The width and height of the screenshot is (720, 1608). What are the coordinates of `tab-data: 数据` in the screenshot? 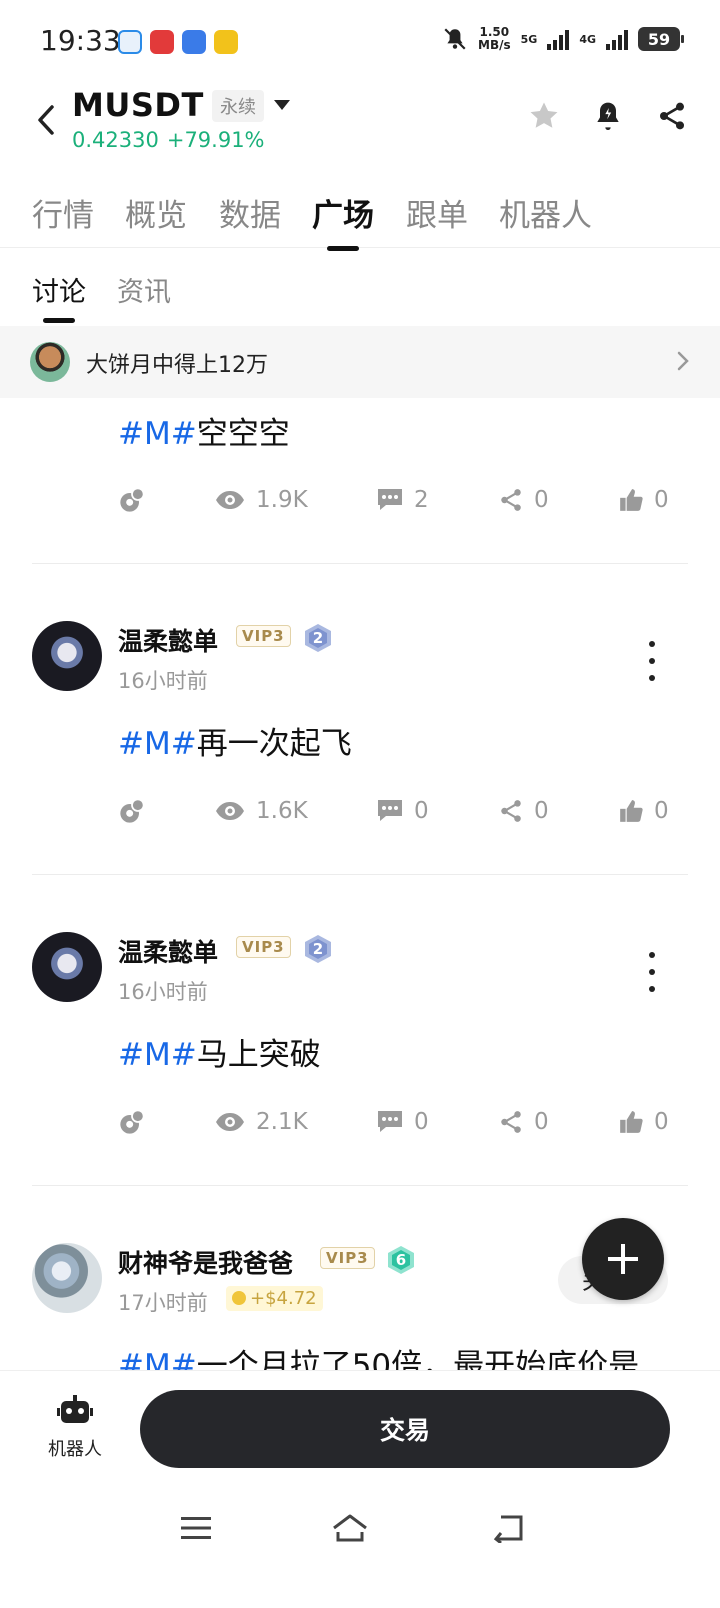 It's located at (250, 212).